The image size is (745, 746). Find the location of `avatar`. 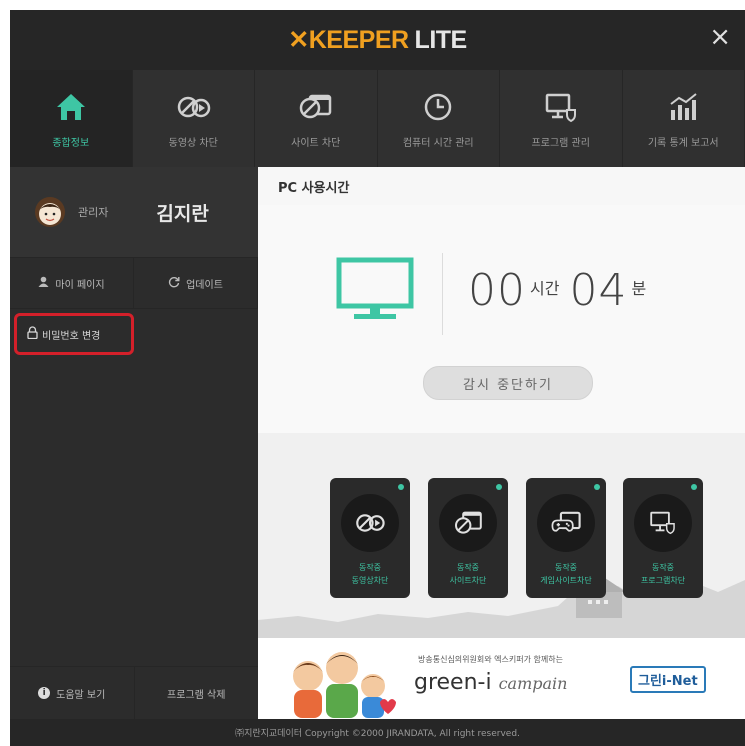

avatar is located at coordinates (50, 212).